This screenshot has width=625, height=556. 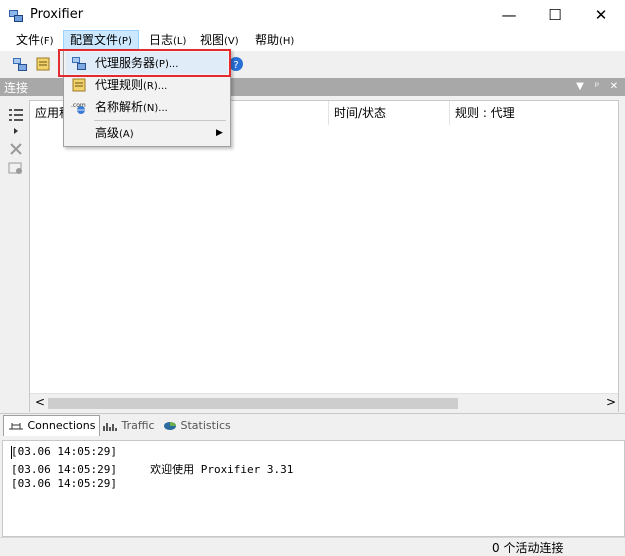 What do you see at coordinates (78, 108) in the screenshot?
I see `name-resolution-icon: .com` at bounding box center [78, 108].